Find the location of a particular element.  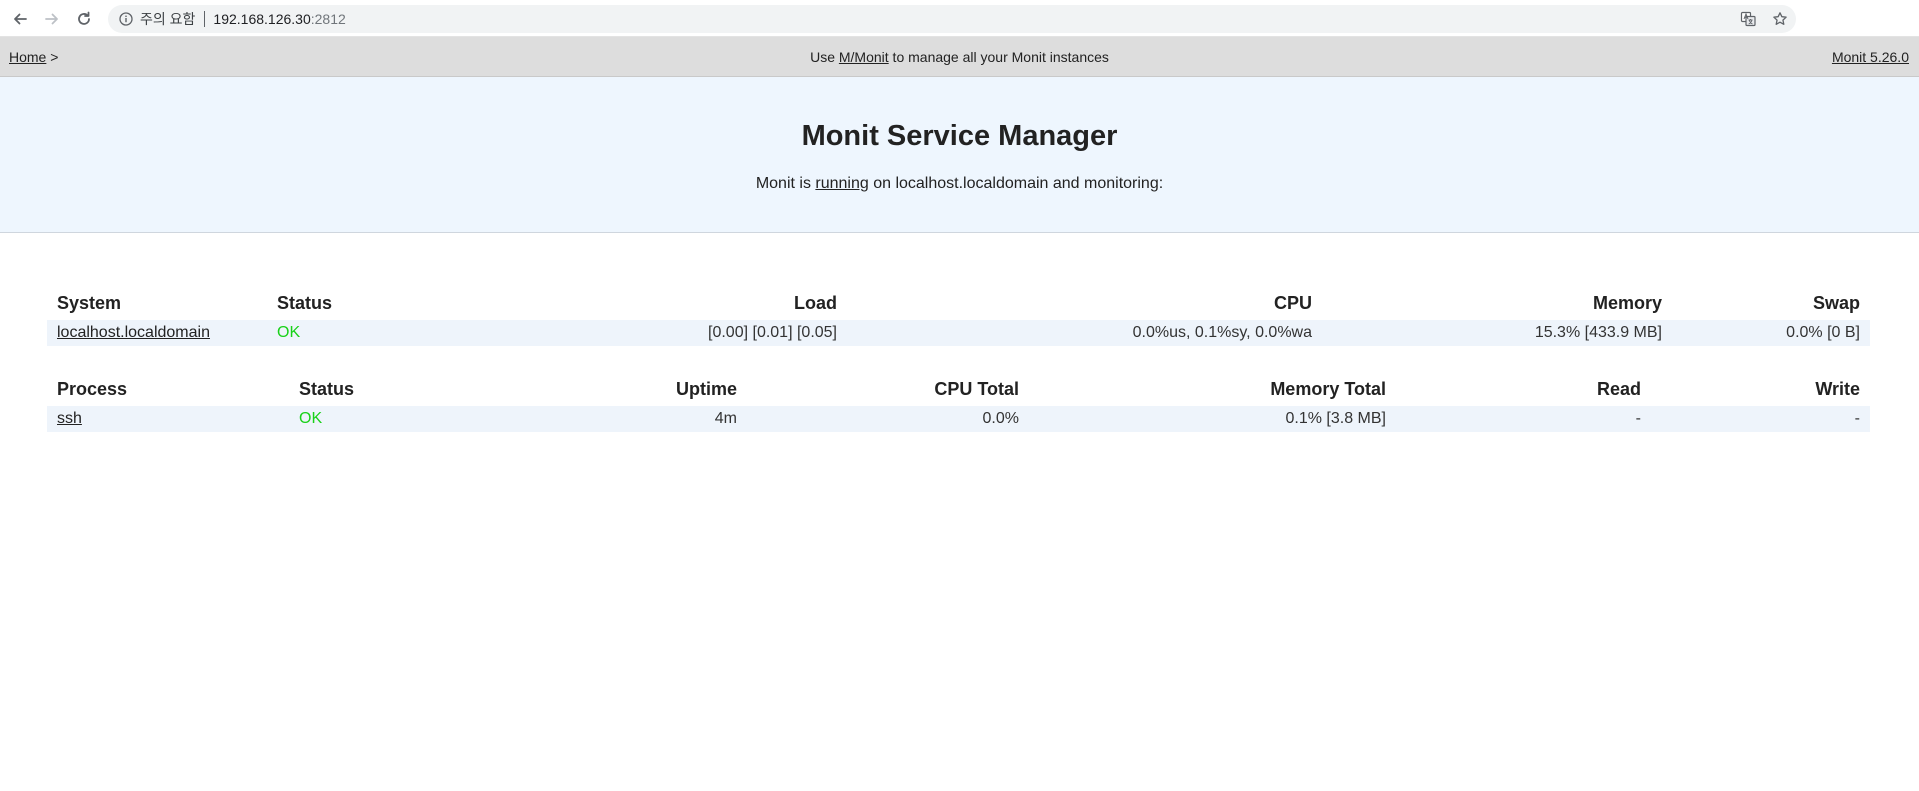

header-write: Write is located at coordinates (1837, 388).